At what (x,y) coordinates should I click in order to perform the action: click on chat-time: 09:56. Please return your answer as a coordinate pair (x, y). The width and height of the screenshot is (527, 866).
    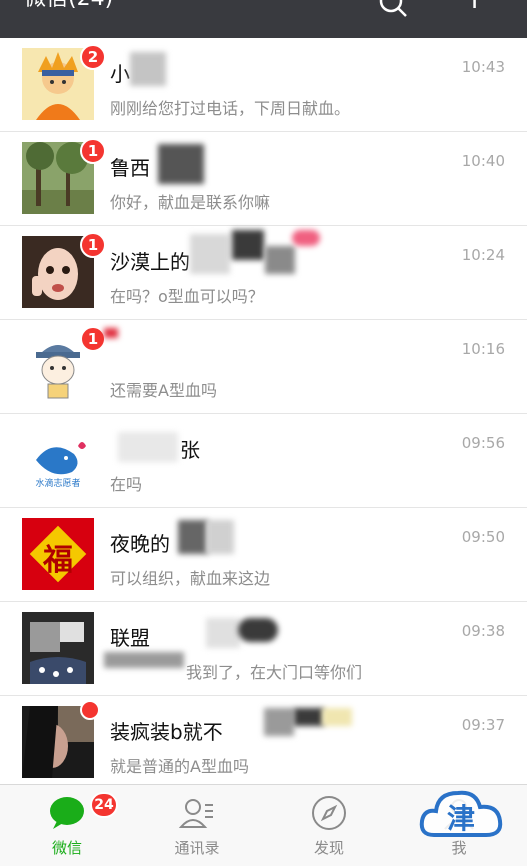
    Looking at the image, I should click on (483, 443).